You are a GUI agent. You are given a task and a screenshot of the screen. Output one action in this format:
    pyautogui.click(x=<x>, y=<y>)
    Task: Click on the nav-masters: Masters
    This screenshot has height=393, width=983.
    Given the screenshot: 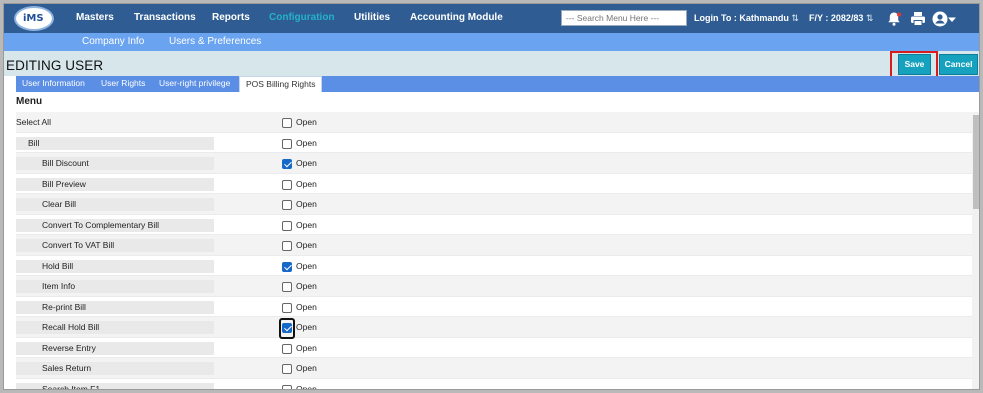 What is the action you would take?
    pyautogui.click(x=95, y=17)
    